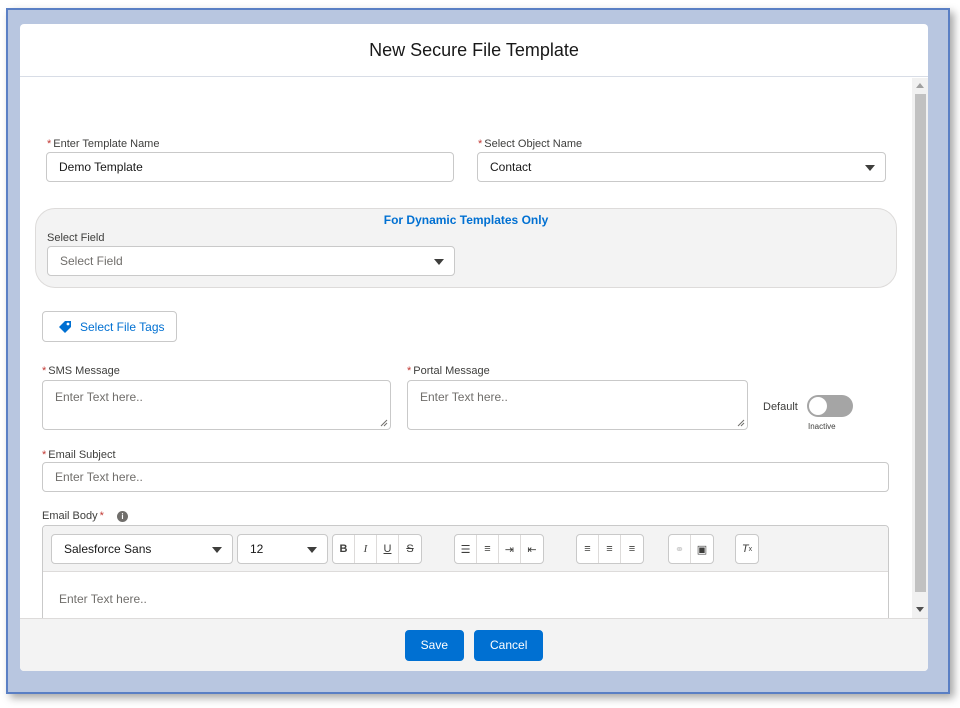  I want to click on scroll-up-icon, so click(920, 85).